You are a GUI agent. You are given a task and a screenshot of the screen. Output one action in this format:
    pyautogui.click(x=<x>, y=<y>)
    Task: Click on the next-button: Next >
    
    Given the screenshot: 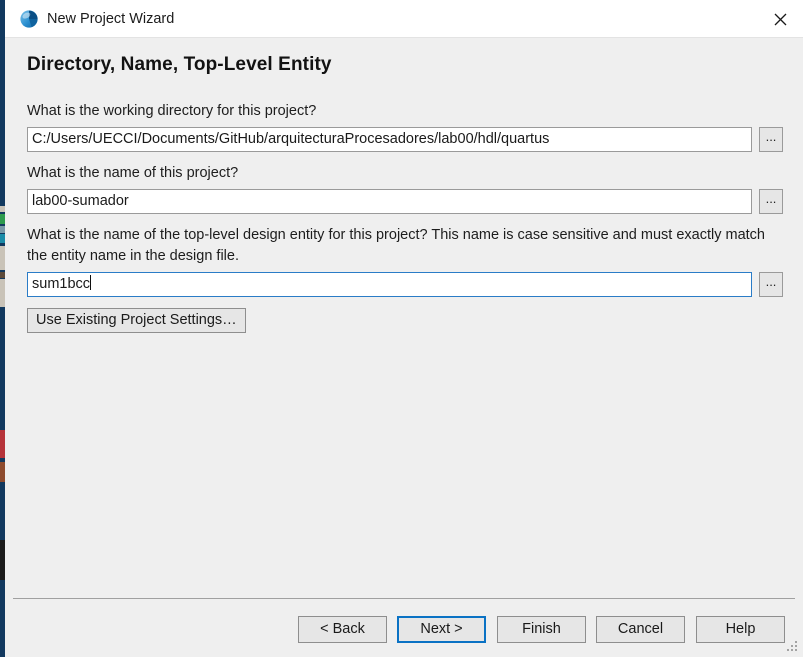 What is the action you would take?
    pyautogui.click(x=441, y=629)
    